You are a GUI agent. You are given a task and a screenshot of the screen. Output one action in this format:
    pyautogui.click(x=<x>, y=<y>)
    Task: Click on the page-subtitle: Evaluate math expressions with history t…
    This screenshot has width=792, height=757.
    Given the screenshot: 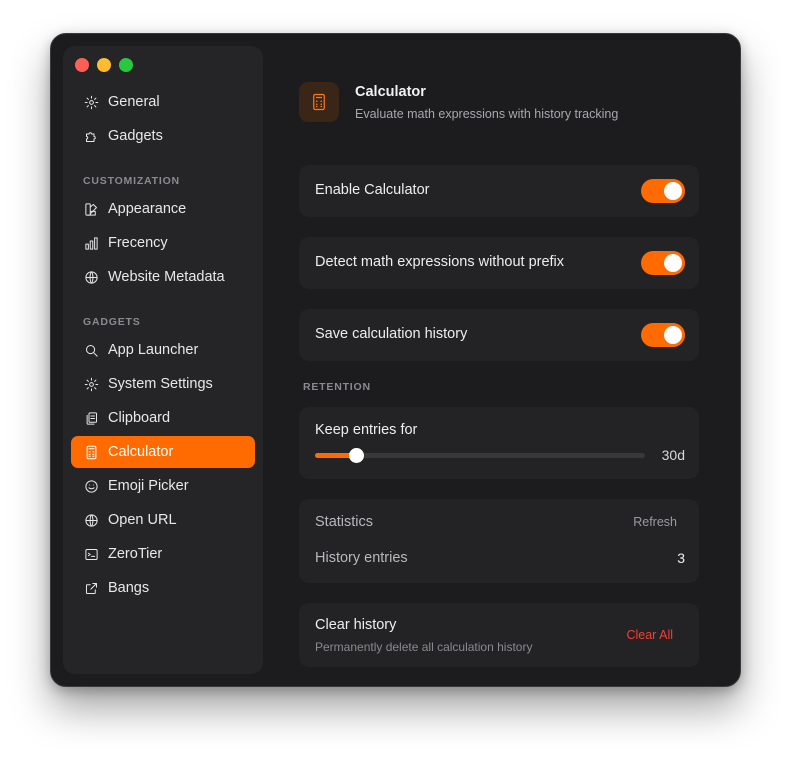 What is the action you would take?
    pyautogui.click(x=487, y=114)
    